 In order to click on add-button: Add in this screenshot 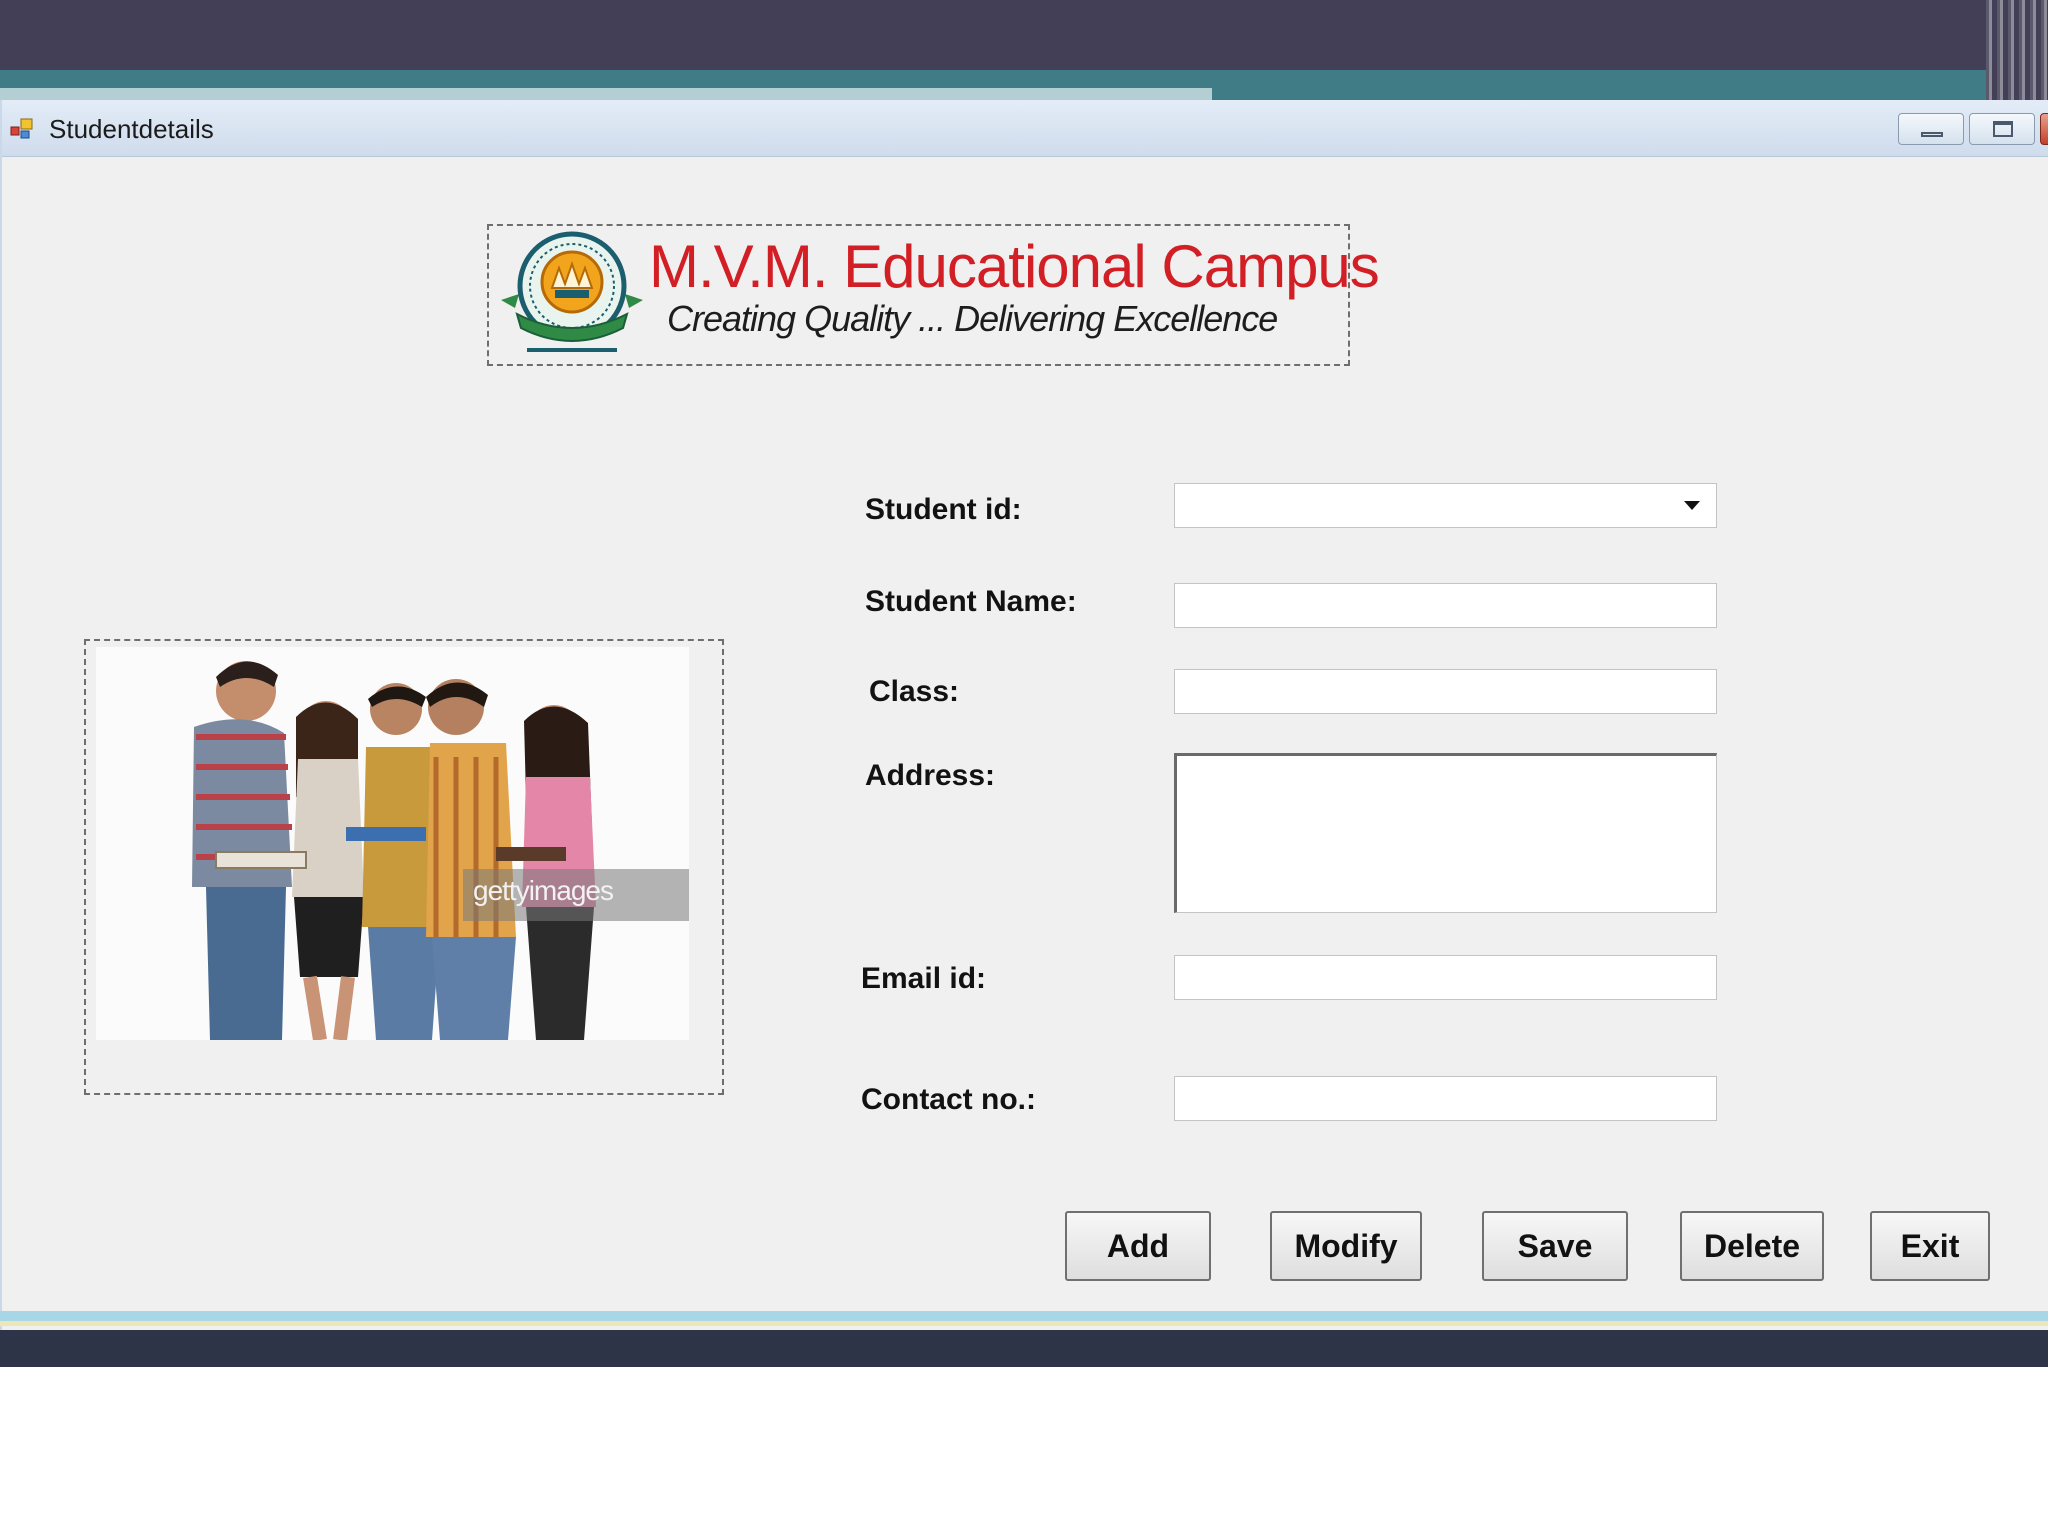, I will do `click(1138, 1246)`.